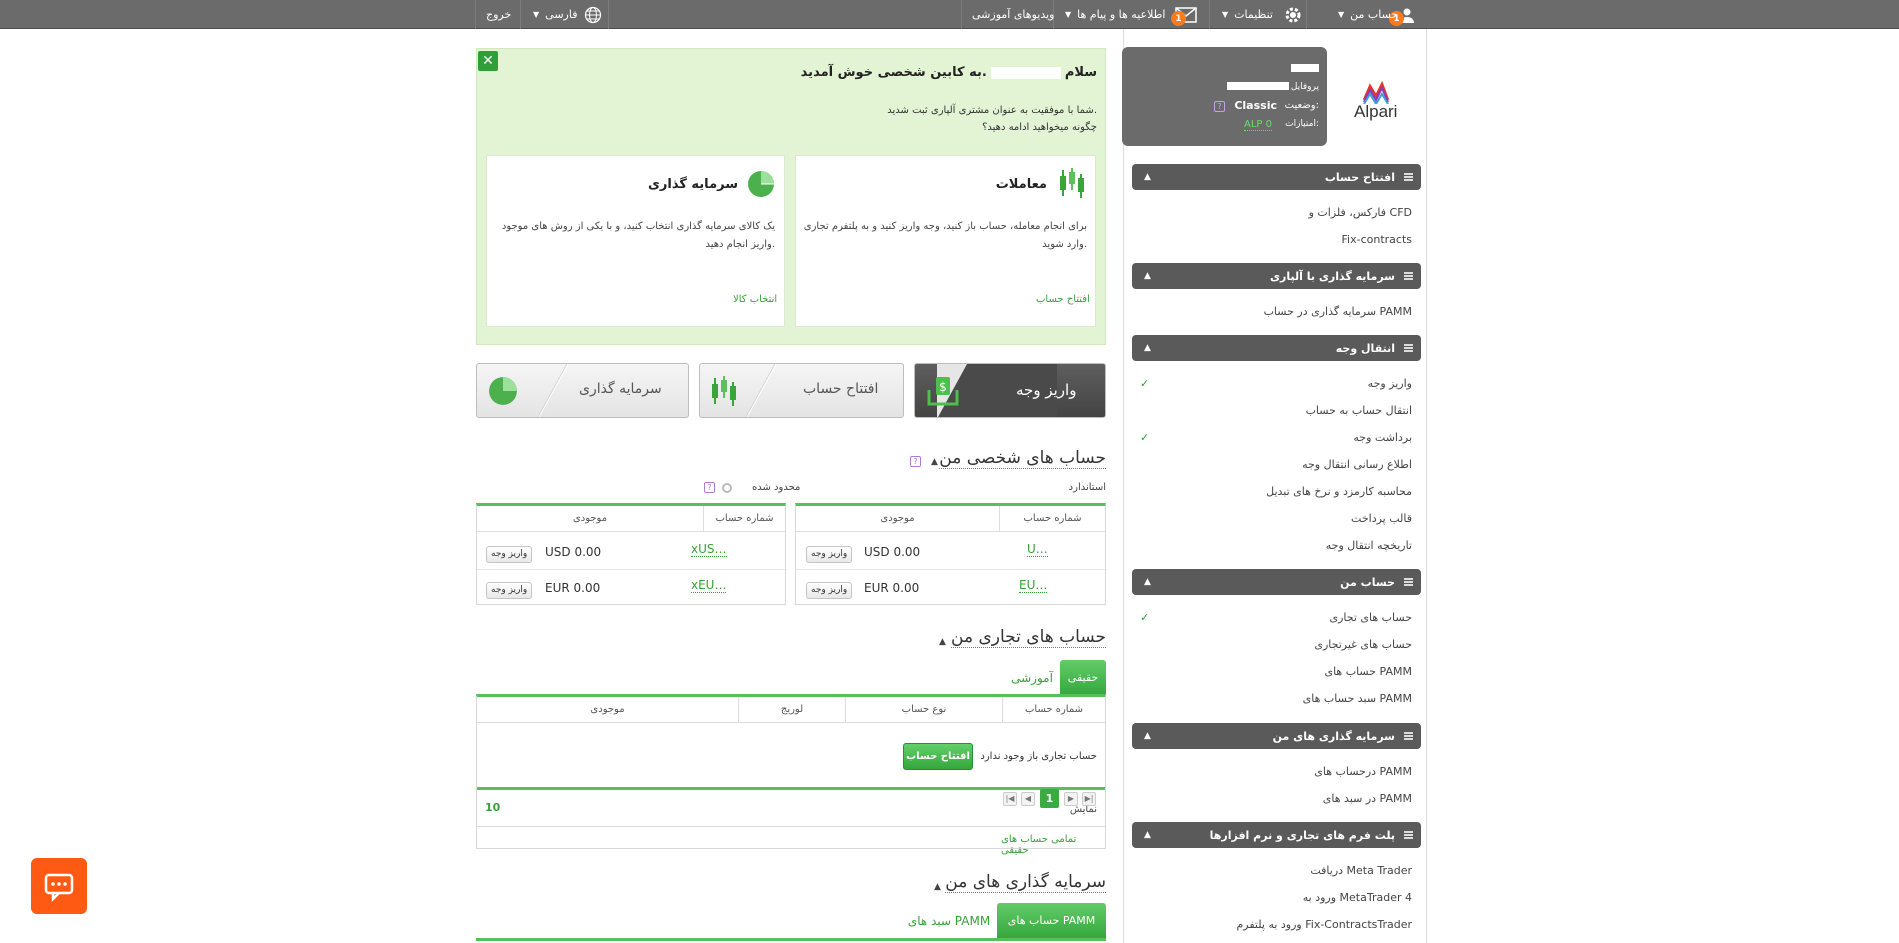 The height and width of the screenshot is (943, 1899). I want to click on pager-prev: ◀, so click(1028, 799).